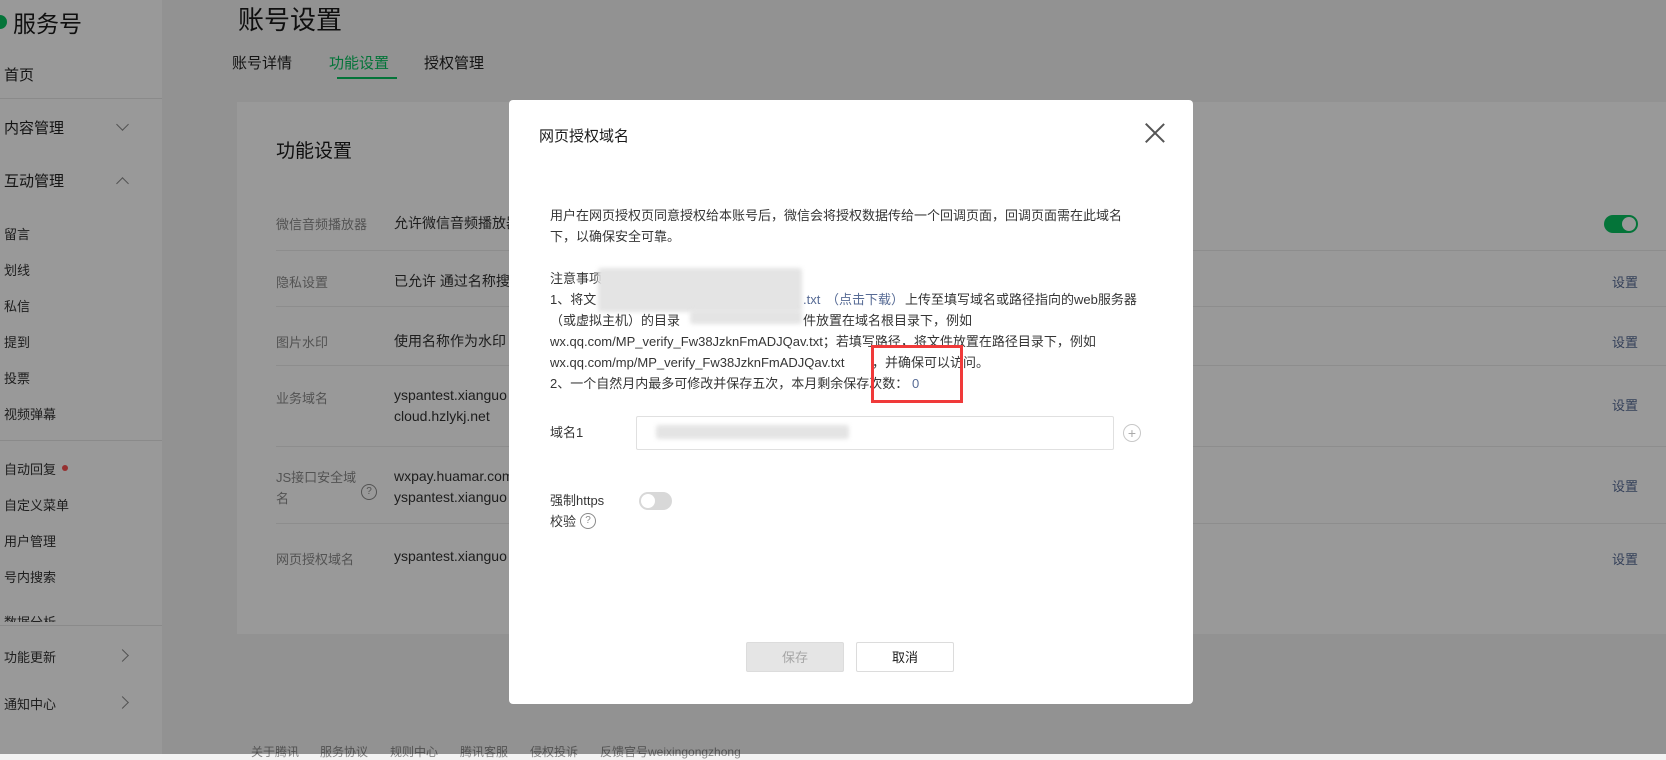 This screenshot has width=1666, height=760. Describe the element at coordinates (746, 317) in the screenshot. I see `redacted-path` at that location.